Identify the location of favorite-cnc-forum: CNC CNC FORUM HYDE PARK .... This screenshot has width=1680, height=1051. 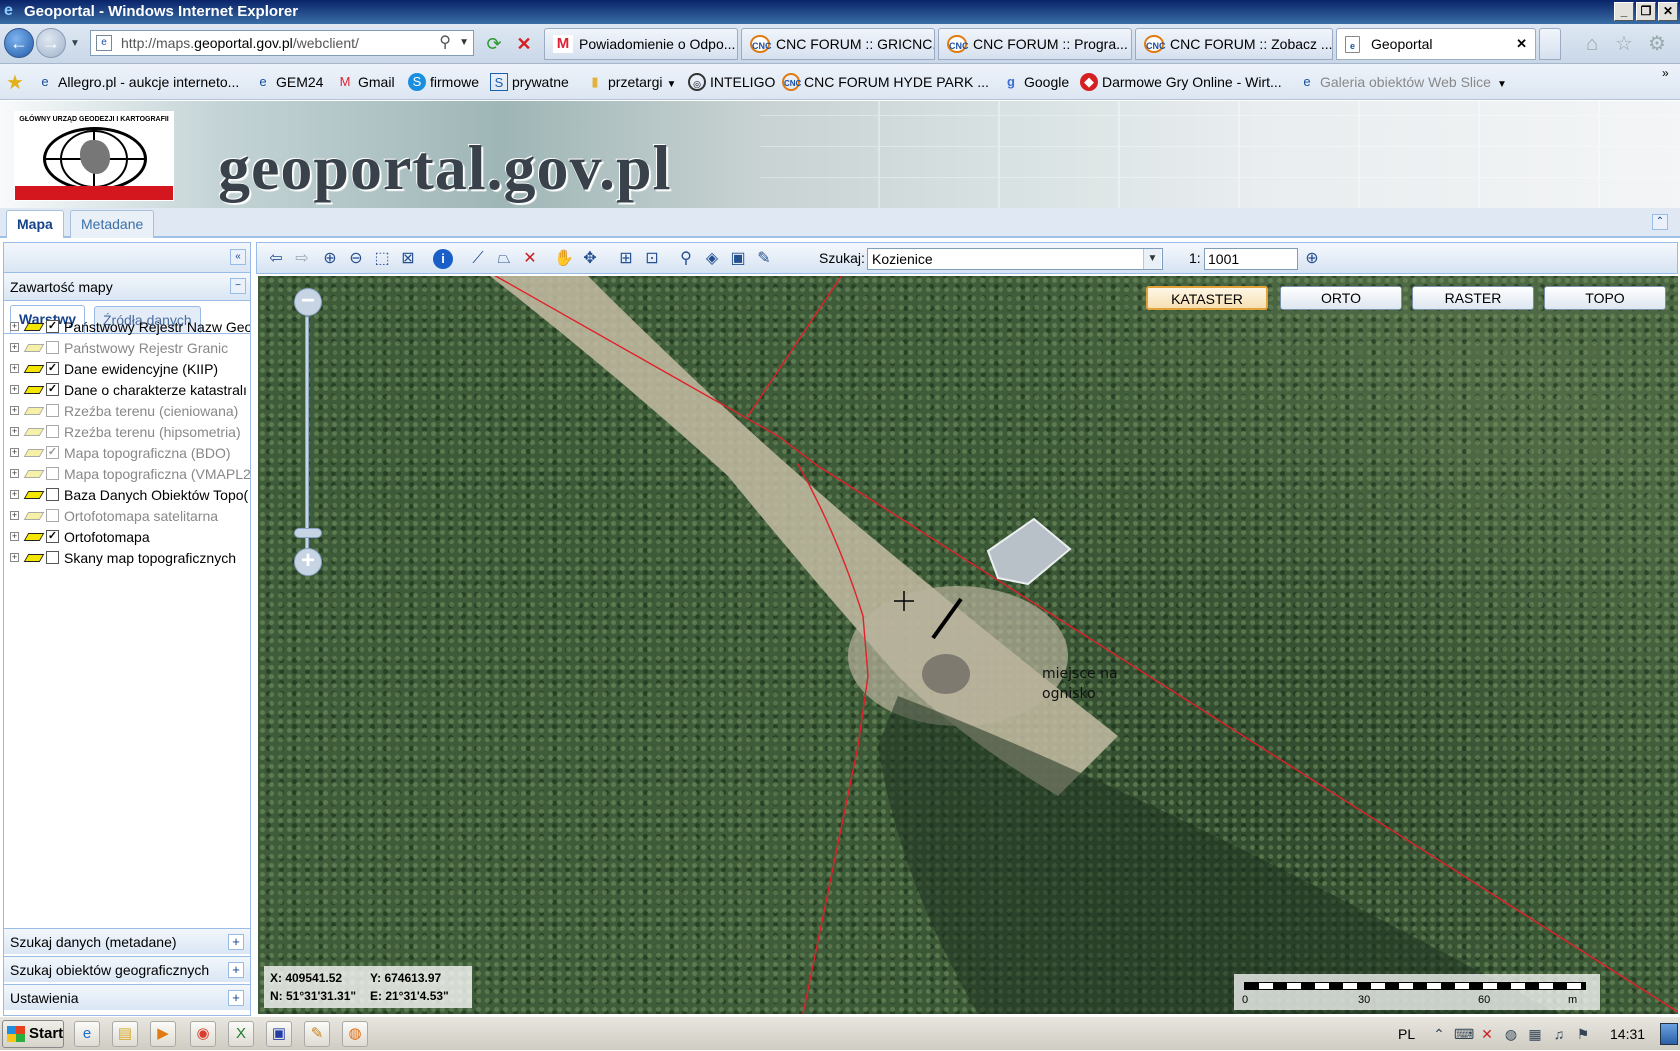
(885, 82).